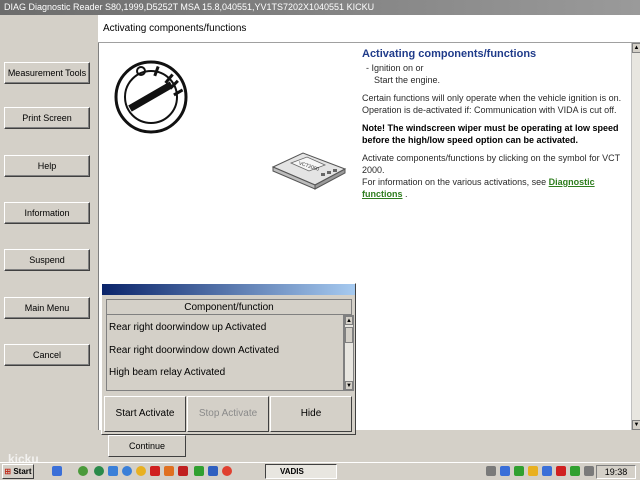 This screenshot has width=640, height=480. Describe the element at coordinates (406, 194) in the screenshot. I see `info-para-4-suffix: .` at that location.